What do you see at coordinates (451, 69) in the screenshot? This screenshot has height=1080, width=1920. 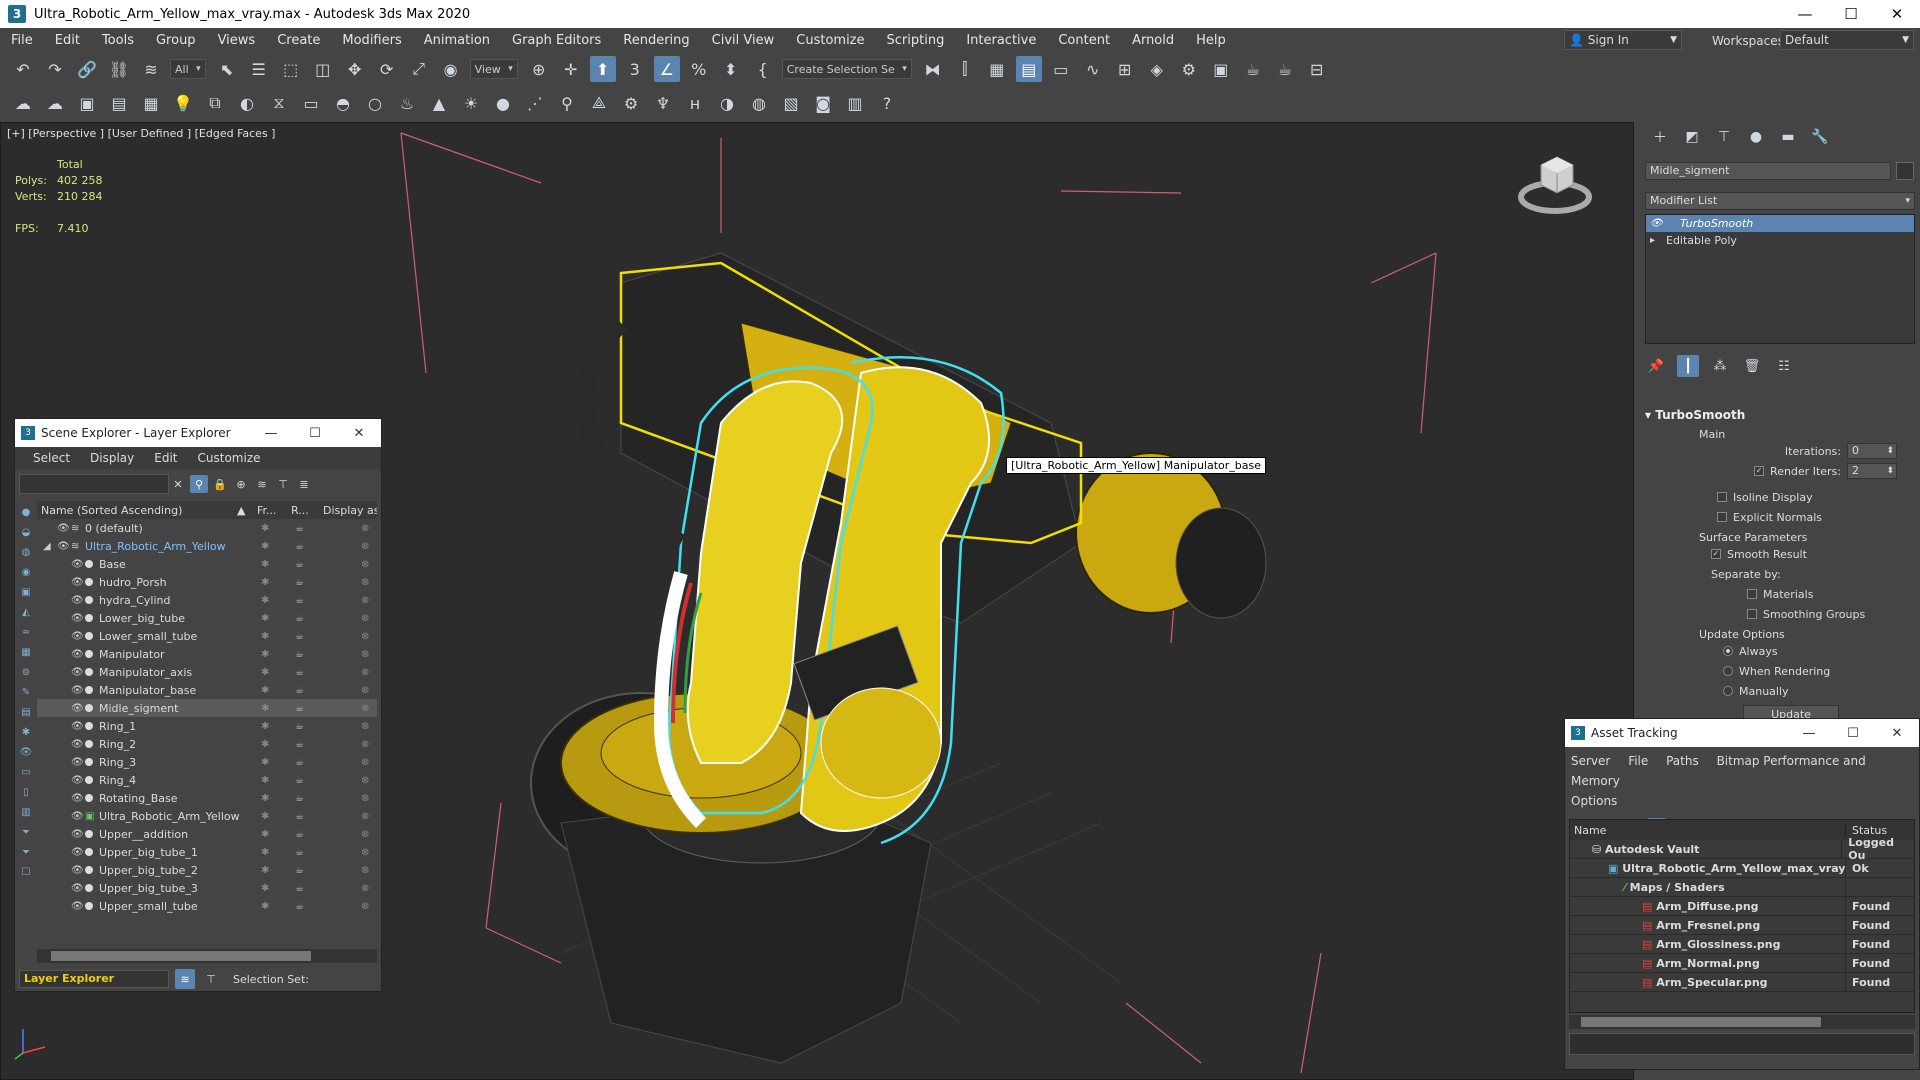 I see `place-icon: ◉` at bounding box center [451, 69].